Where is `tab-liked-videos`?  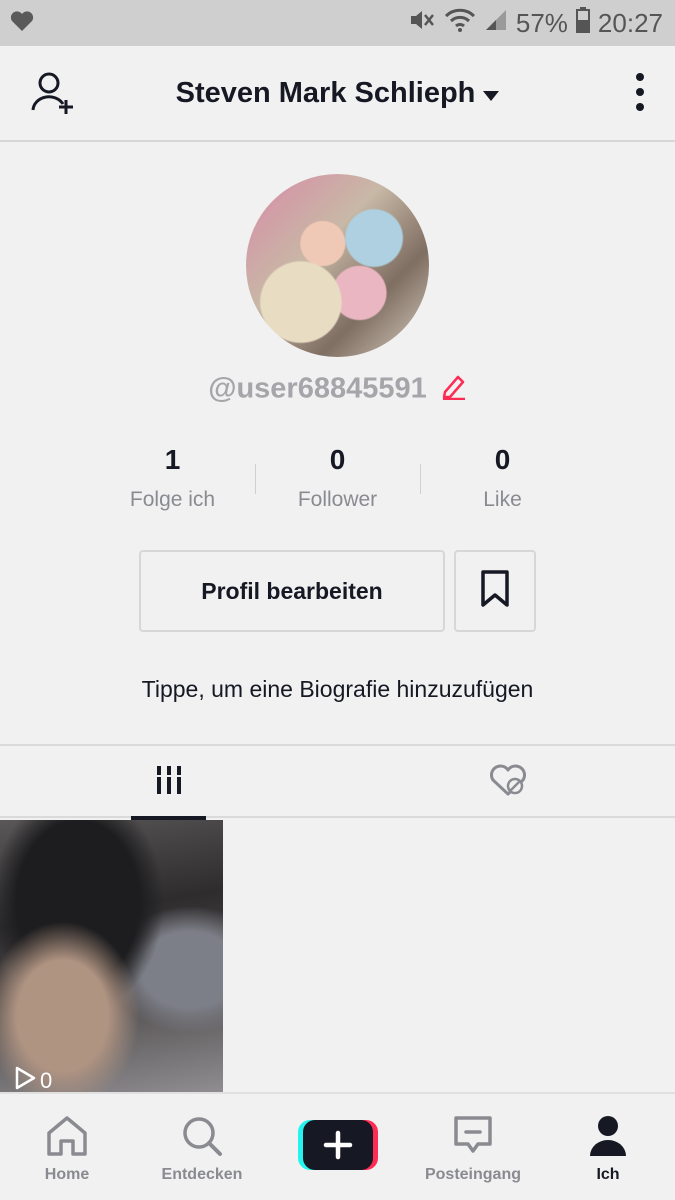
tab-liked-videos is located at coordinates (507, 782).